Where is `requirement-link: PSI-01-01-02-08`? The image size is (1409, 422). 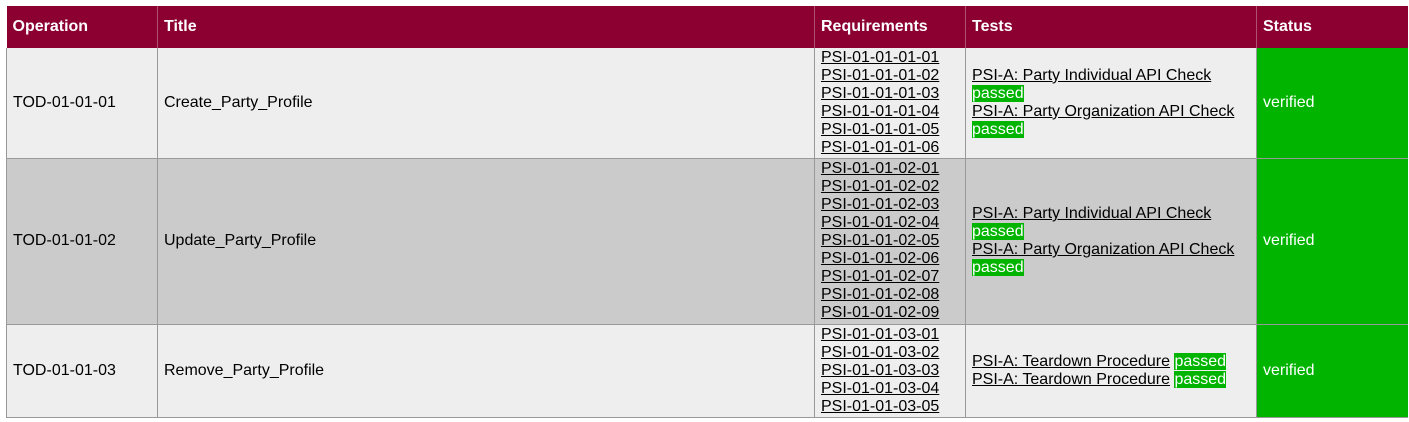
requirement-link: PSI-01-01-02-08 is located at coordinates (890, 295).